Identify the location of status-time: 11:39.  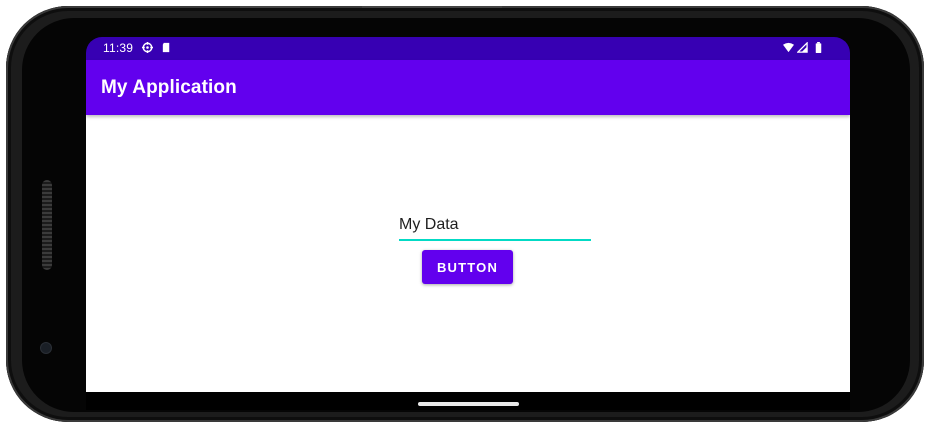
(118, 48).